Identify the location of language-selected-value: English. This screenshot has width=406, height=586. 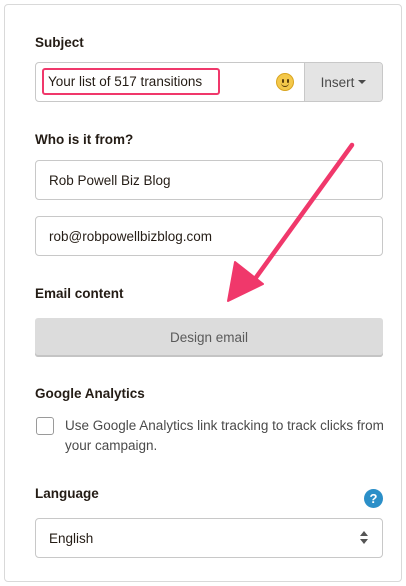
(71, 538).